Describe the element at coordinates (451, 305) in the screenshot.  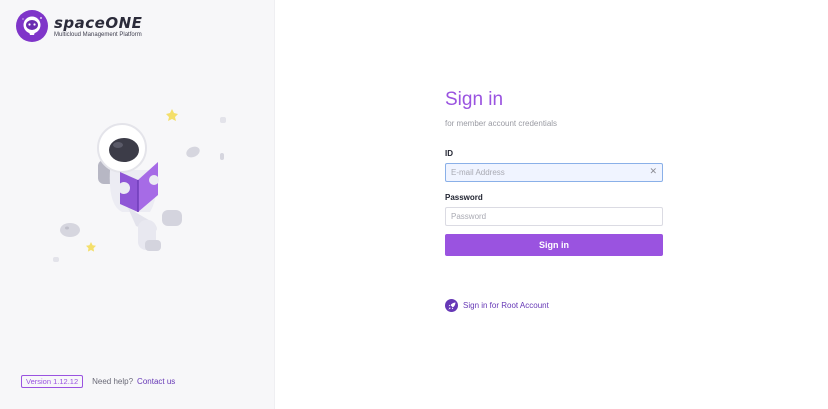
I see `rocket-icon` at that location.